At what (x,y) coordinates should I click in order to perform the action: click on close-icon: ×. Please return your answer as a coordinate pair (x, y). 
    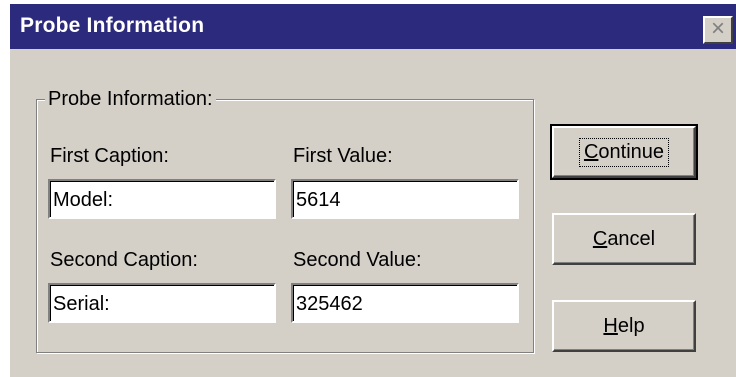
    Looking at the image, I should click on (718, 30).